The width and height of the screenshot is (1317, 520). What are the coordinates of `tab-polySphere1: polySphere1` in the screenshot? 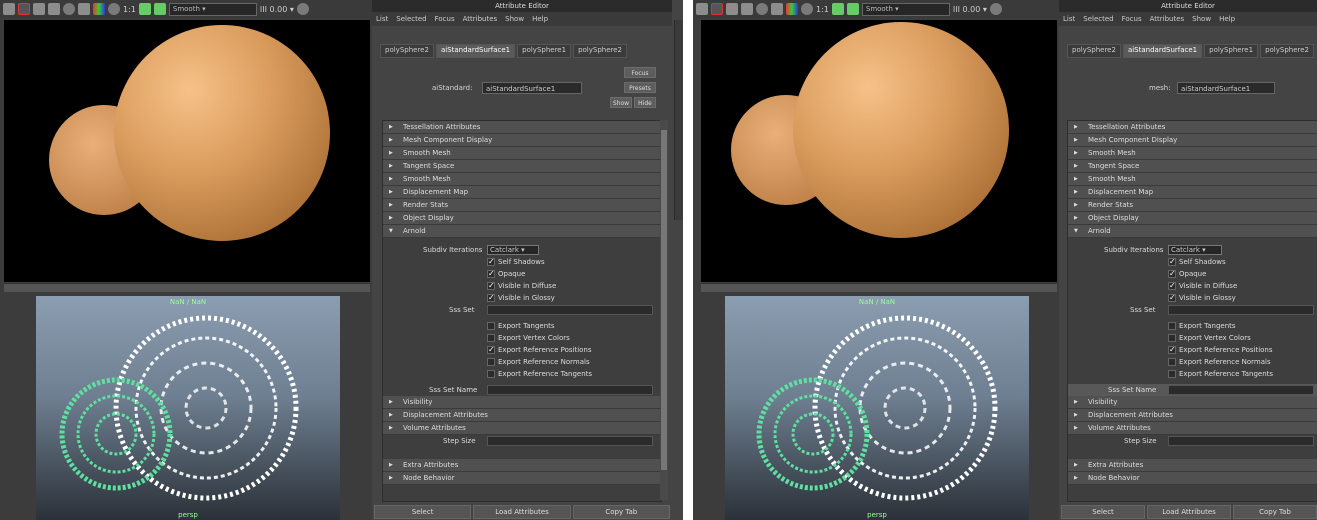 It's located at (1231, 51).